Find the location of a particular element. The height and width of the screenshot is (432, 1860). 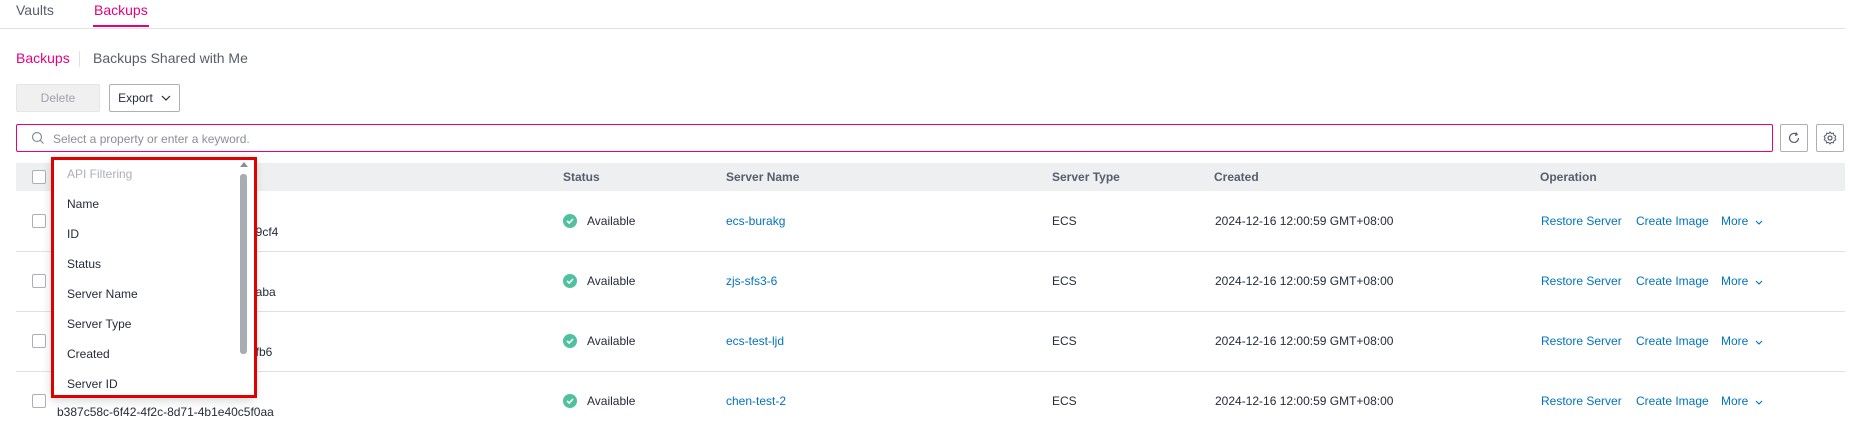

refresh-button is located at coordinates (1794, 138).